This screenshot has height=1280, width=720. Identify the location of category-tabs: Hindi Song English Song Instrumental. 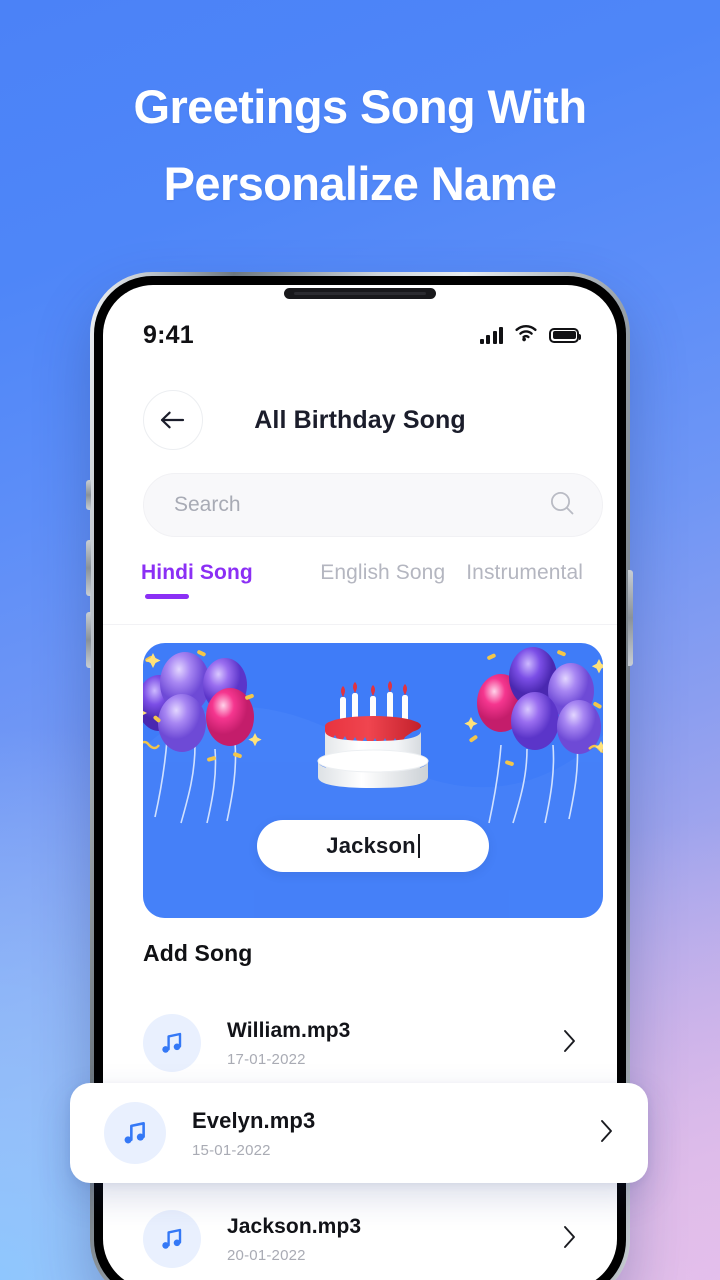
(360, 589).